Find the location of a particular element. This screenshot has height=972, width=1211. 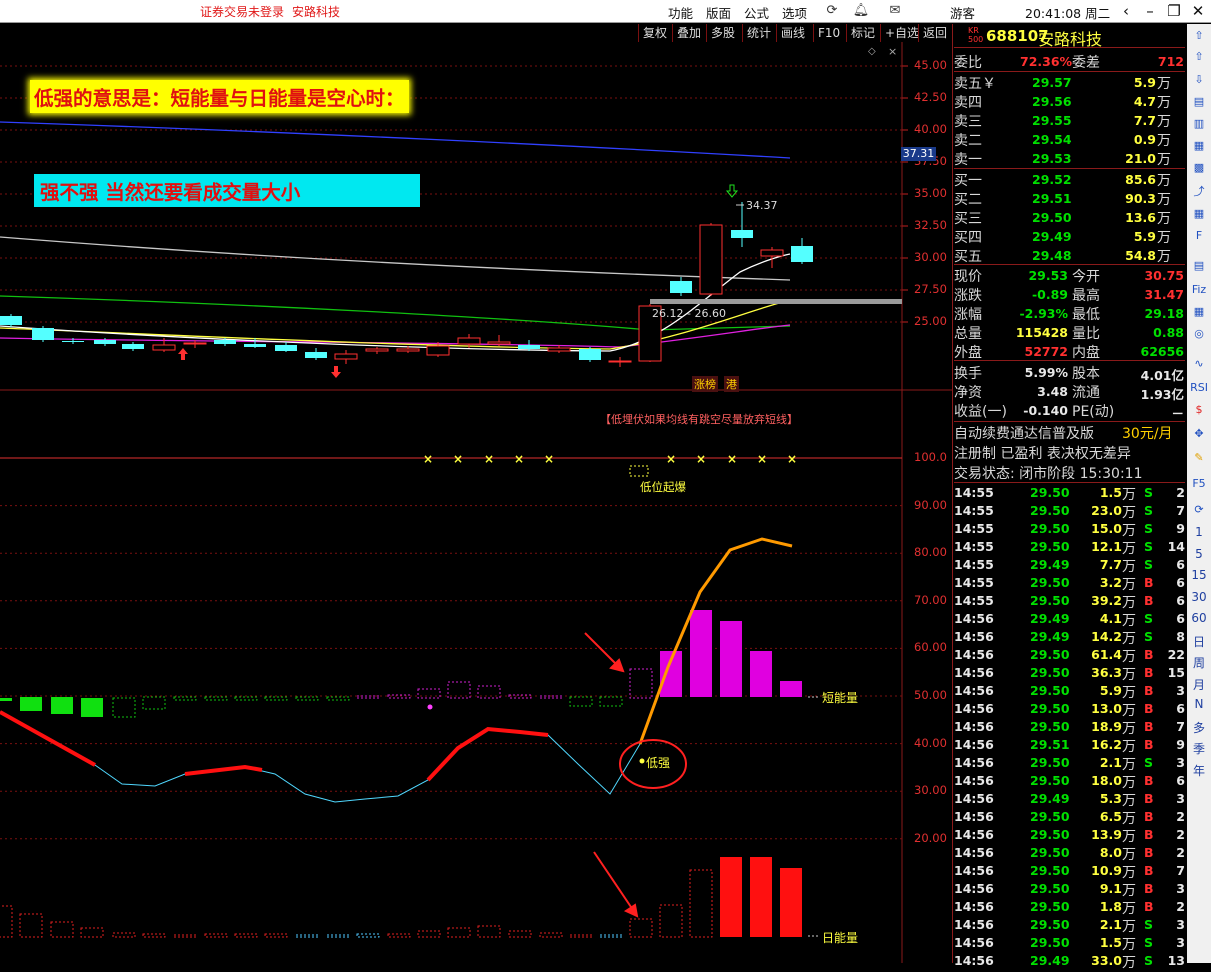

f5-icon: F5 is located at coordinates (1199, 483).